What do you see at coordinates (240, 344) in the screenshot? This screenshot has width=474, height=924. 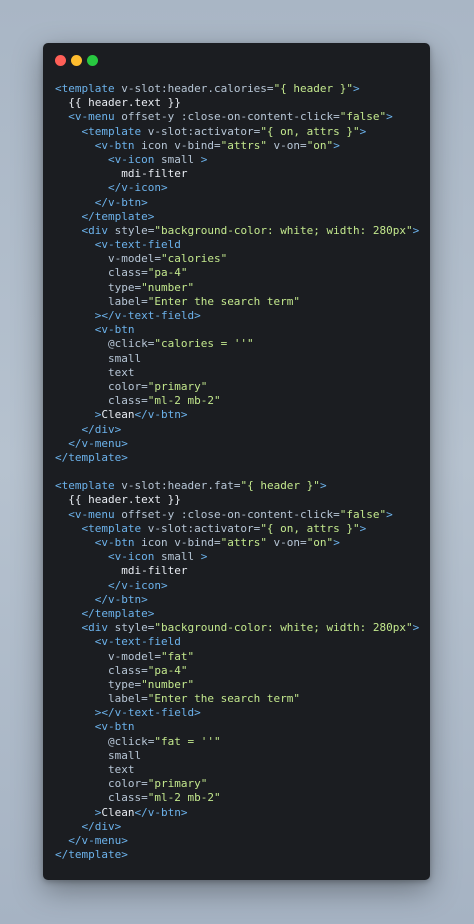 I see `code-line: @click="calories = ''"` at bounding box center [240, 344].